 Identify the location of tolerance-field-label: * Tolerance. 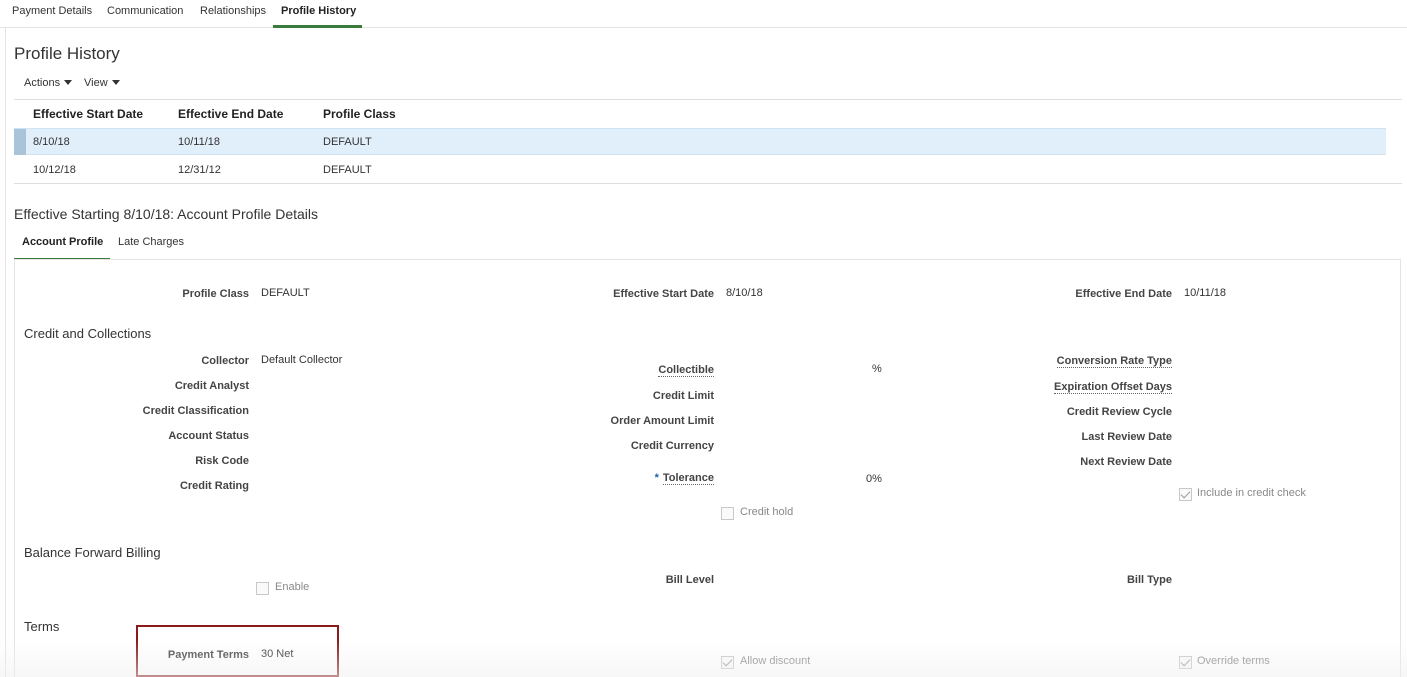
(684, 478).